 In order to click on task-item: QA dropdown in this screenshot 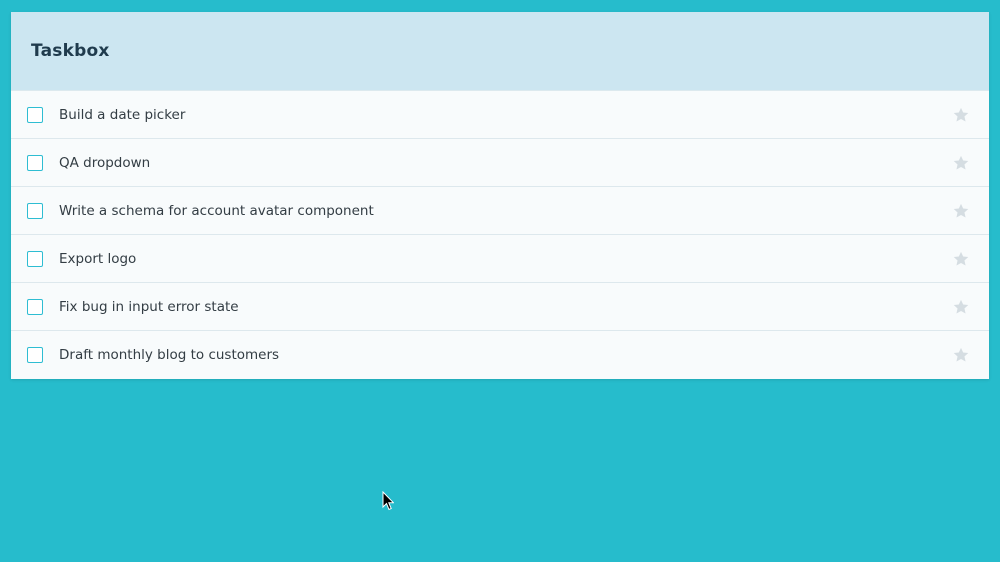, I will do `click(500, 163)`.